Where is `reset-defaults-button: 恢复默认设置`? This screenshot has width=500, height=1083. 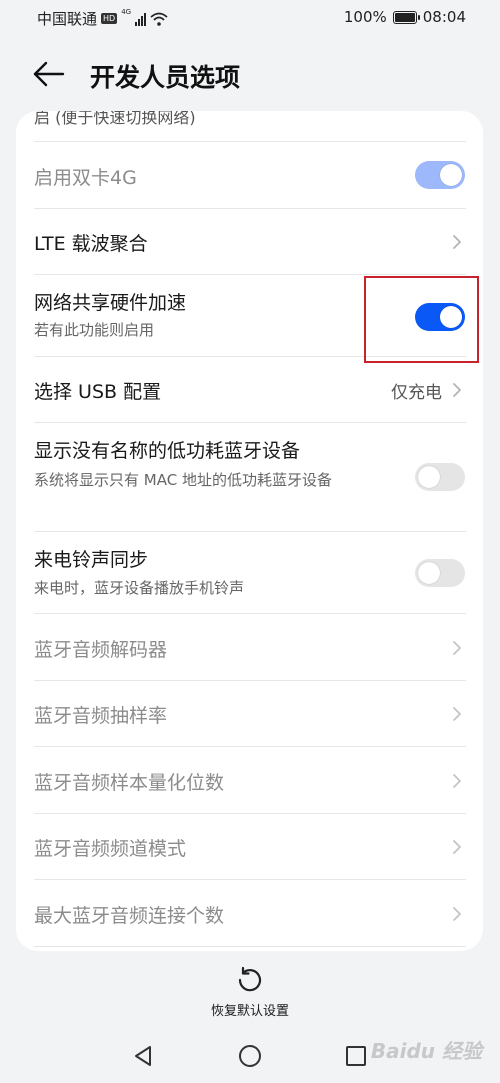
reset-defaults-button: 恢复默认设置 is located at coordinates (250, 992).